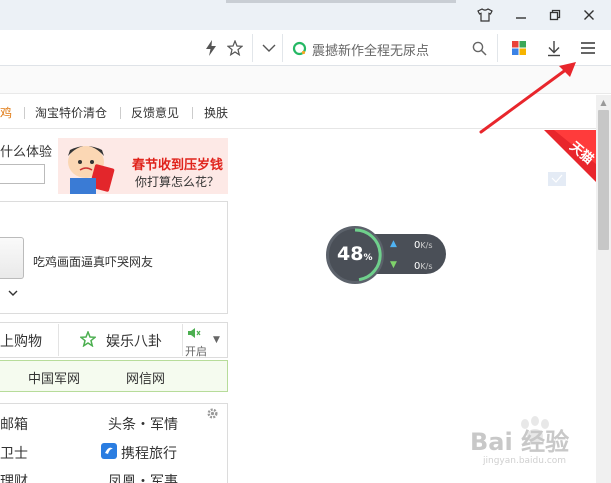 The width and height of the screenshot is (611, 483). What do you see at coordinates (178, 165) in the screenshot?
I see `promo-title: 春节收到压岁钱` at bounding box center [178, 165].